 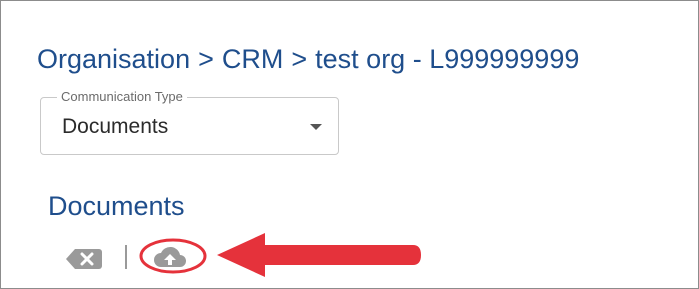 What do you see at coordinates (319, 255) in the screenshot?
I see `annotation-arrow-icon` at bounding box center [319, 255].